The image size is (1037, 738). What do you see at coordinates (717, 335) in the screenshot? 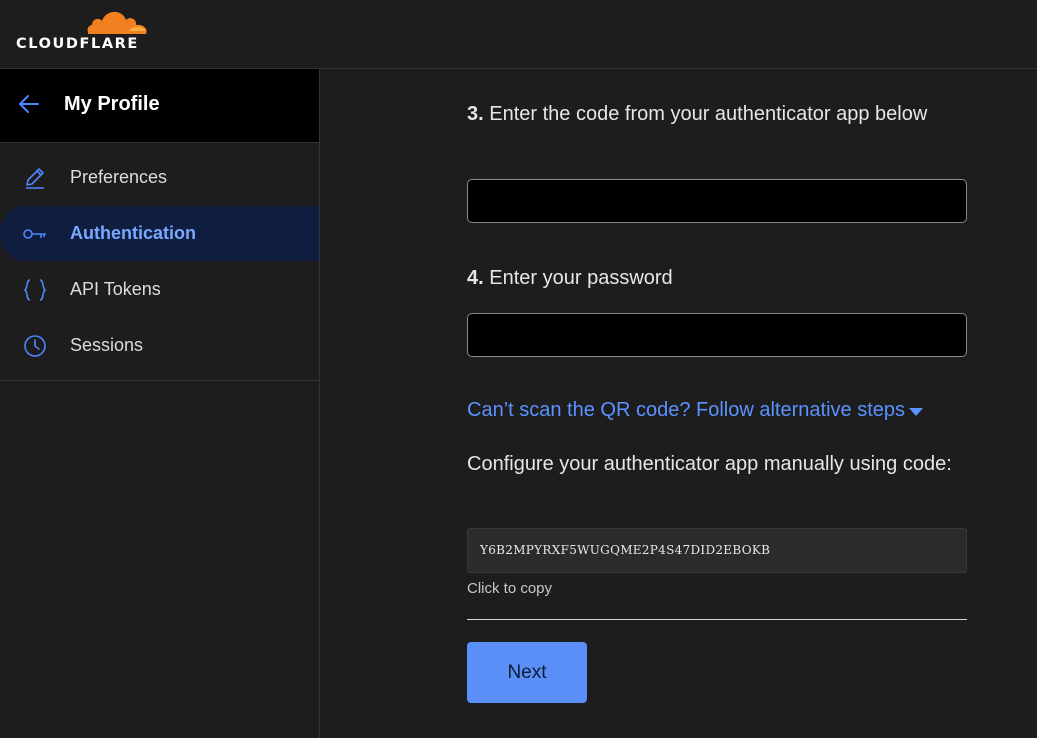
I see `password-input` at bounding box center [717, 335].